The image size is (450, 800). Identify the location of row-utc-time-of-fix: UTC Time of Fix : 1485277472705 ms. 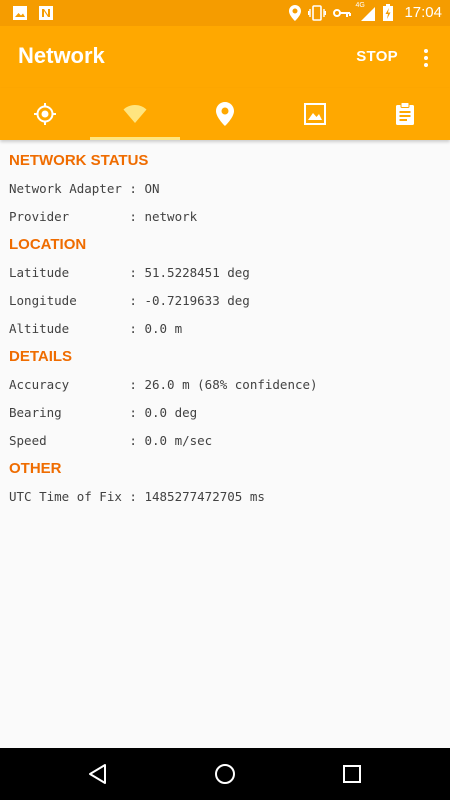
(137, 496).